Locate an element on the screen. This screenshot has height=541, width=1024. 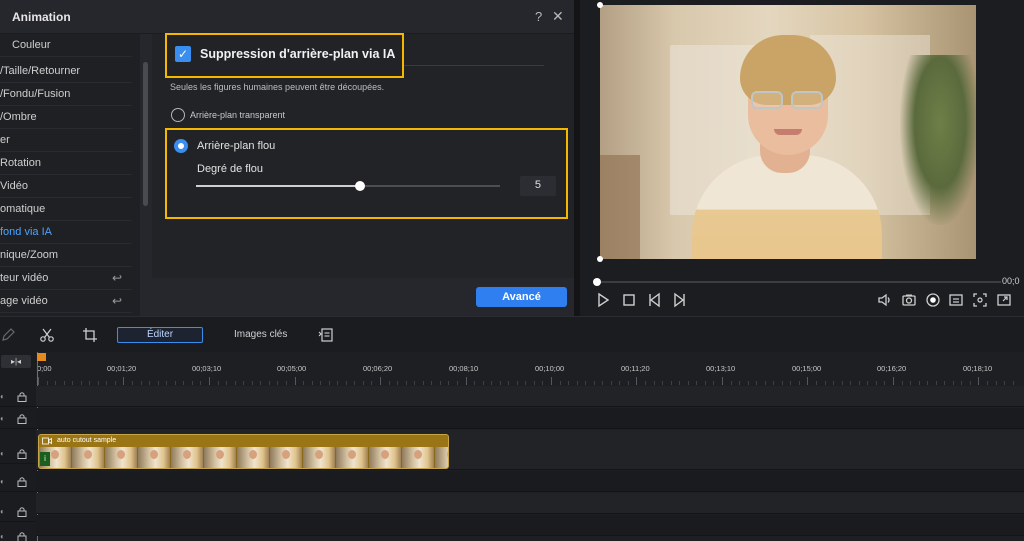
pen-icon is located at coordinates (8, 335).